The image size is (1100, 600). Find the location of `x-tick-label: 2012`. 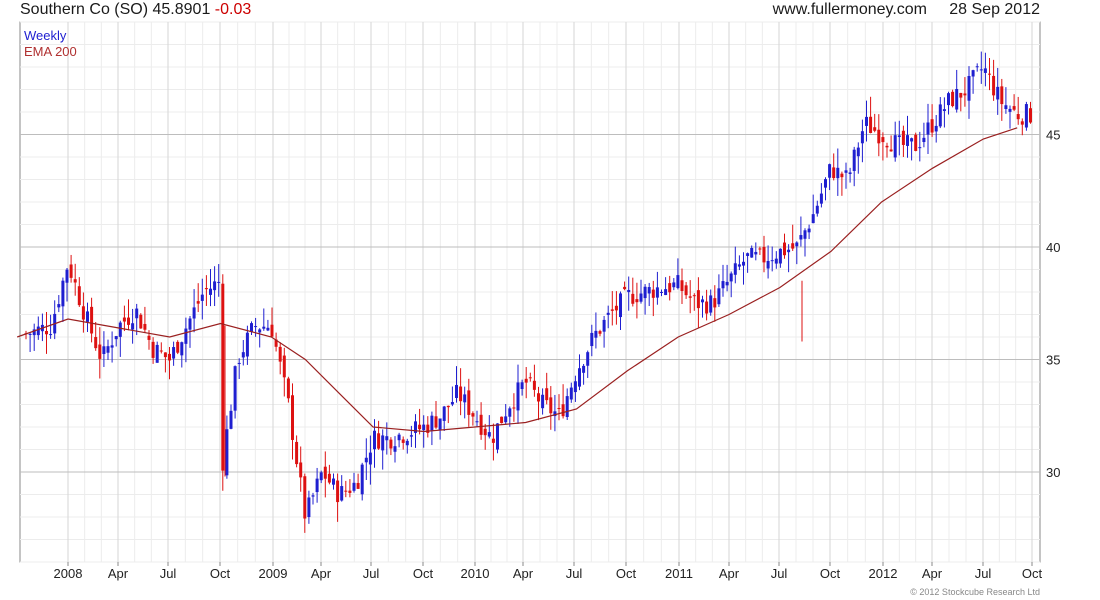

x-tick-label: 2012 is located at coordinates (883, 573).